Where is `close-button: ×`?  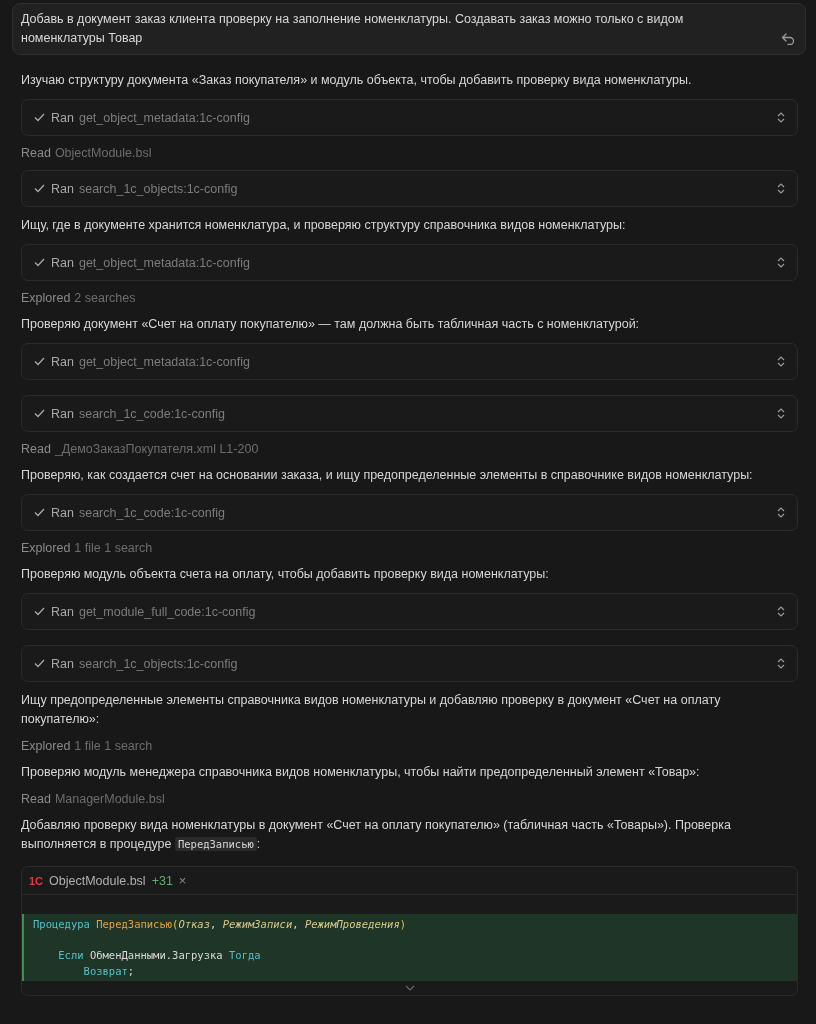
close-button: × is located at coordinates (182, 880).